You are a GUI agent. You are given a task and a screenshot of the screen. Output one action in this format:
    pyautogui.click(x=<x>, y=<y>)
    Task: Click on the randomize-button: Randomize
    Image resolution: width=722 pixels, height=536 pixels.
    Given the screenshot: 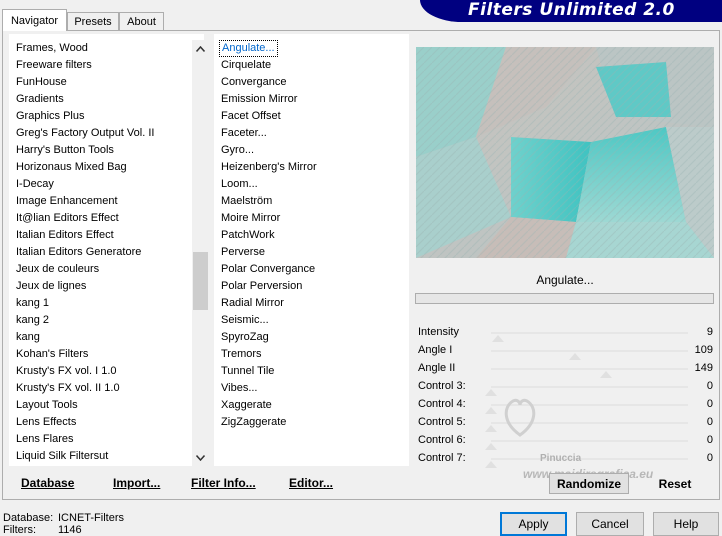 What is the action you would take?
    pyautogui.click(x=589, y=483)
    